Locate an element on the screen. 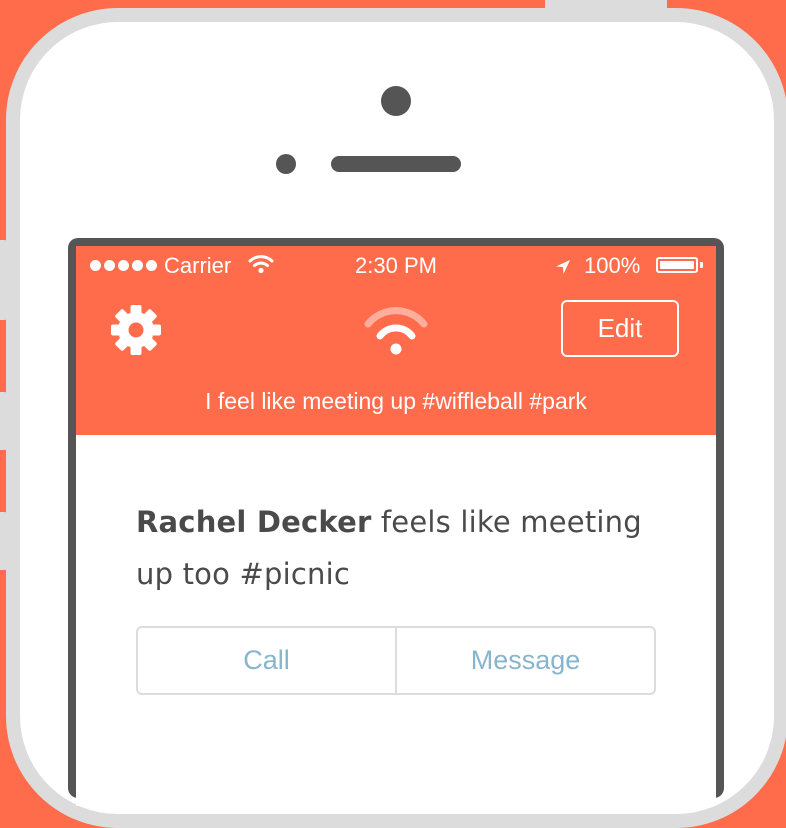  battery-icon is located at coordinates (677, 265).